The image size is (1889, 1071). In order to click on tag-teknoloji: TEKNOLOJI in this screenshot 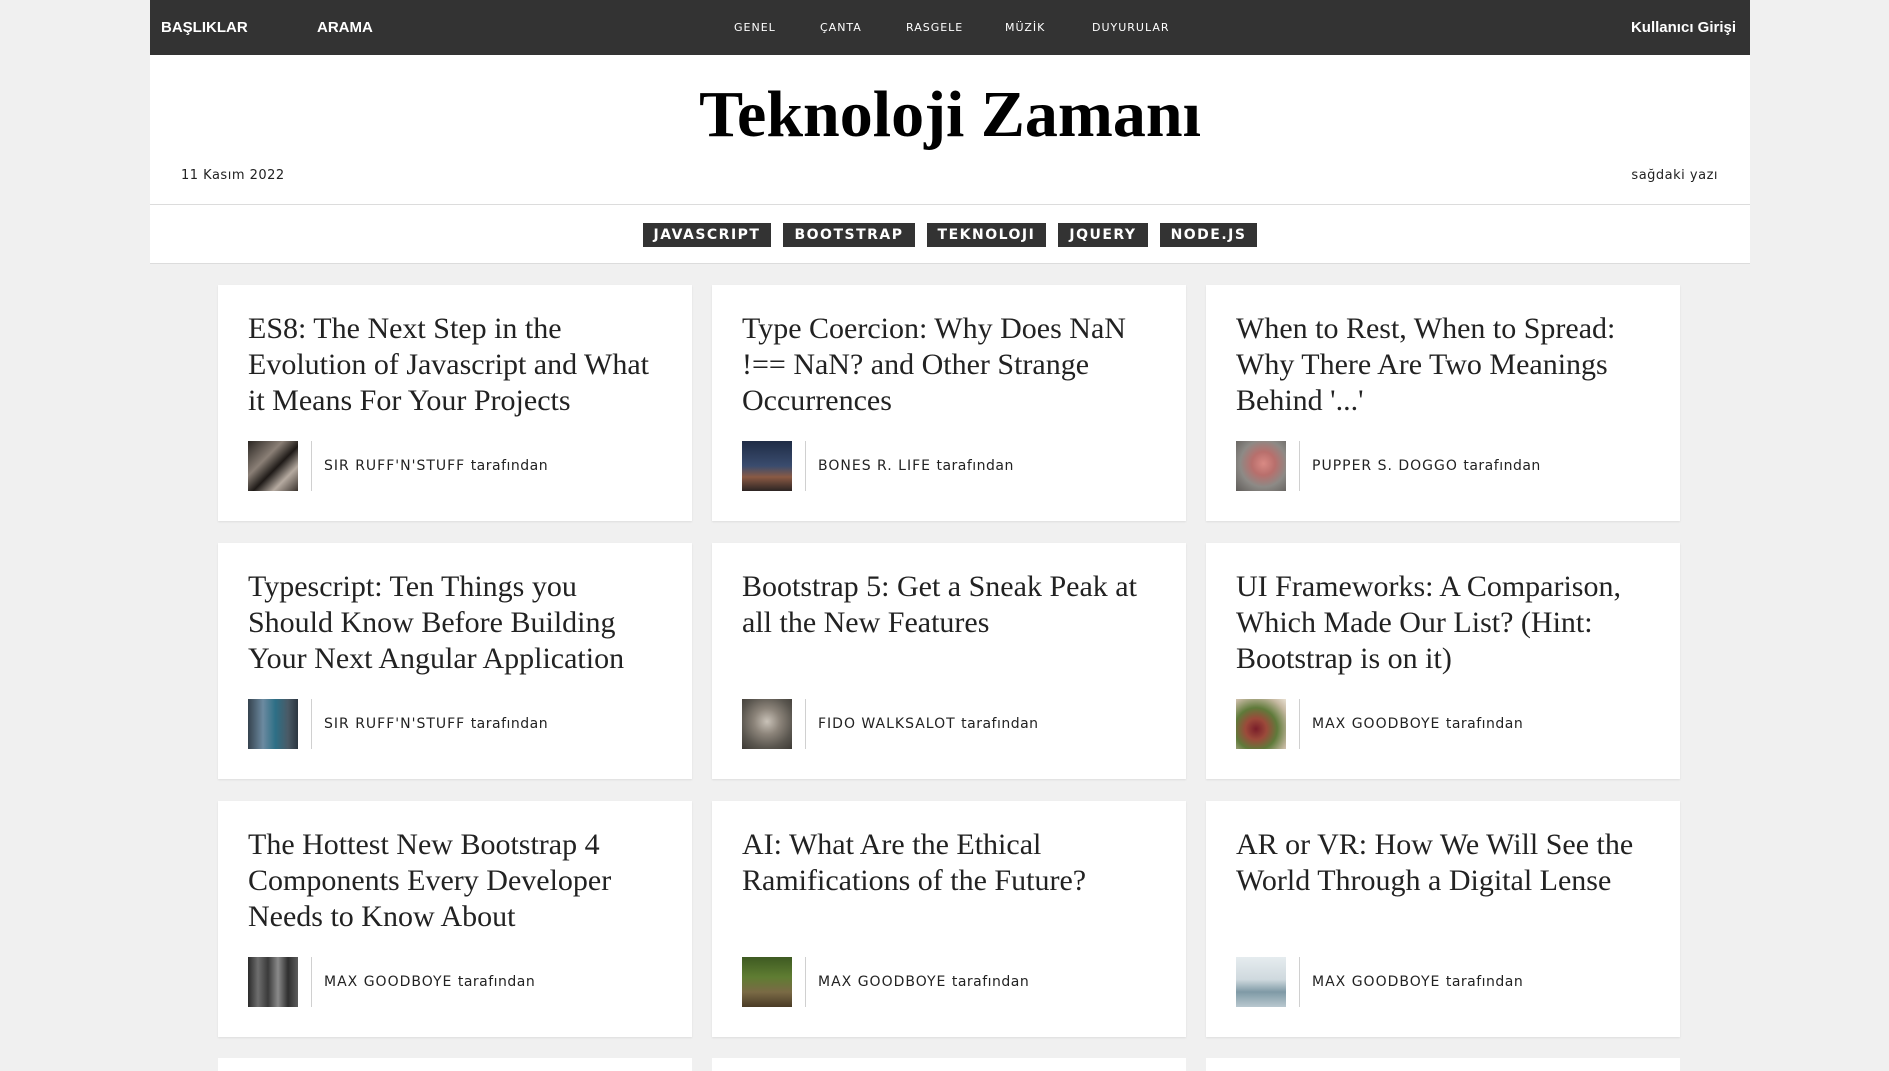, I will do `click(986, 235)`.